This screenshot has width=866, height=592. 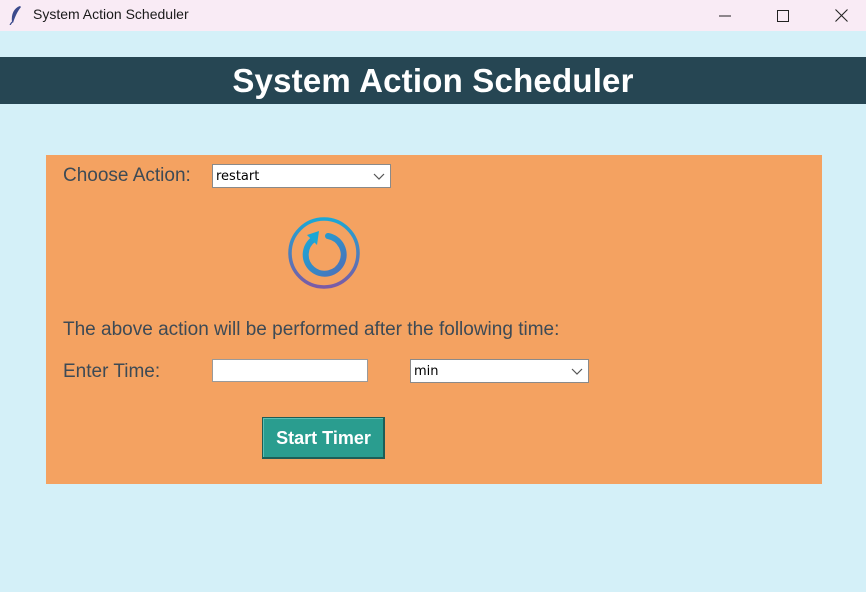 I want to click on window-titlebar: System Action Scheduler, so click(x=433, y=15).